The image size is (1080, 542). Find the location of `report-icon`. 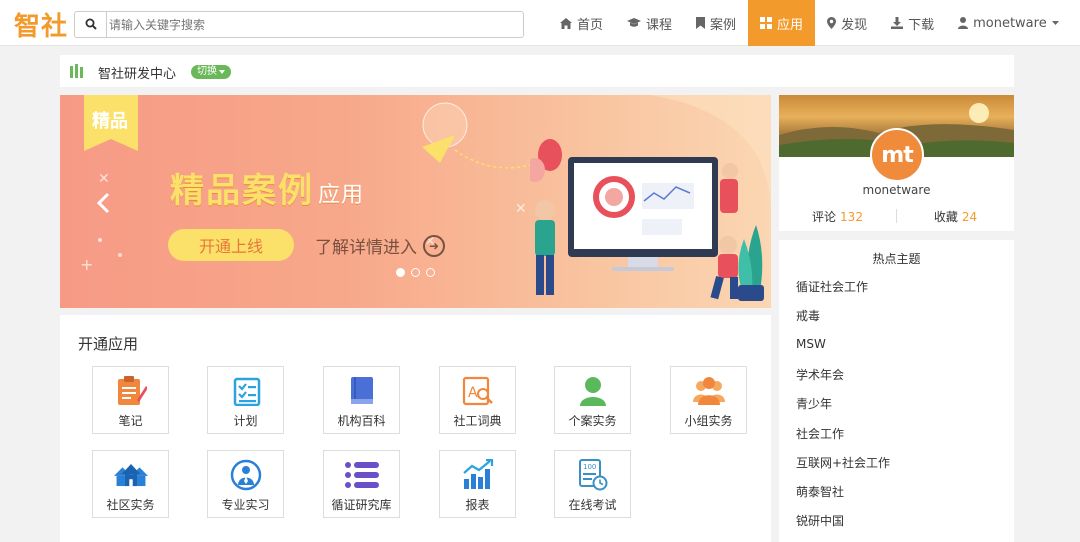

report-icon is located at coordinates (478, 475).